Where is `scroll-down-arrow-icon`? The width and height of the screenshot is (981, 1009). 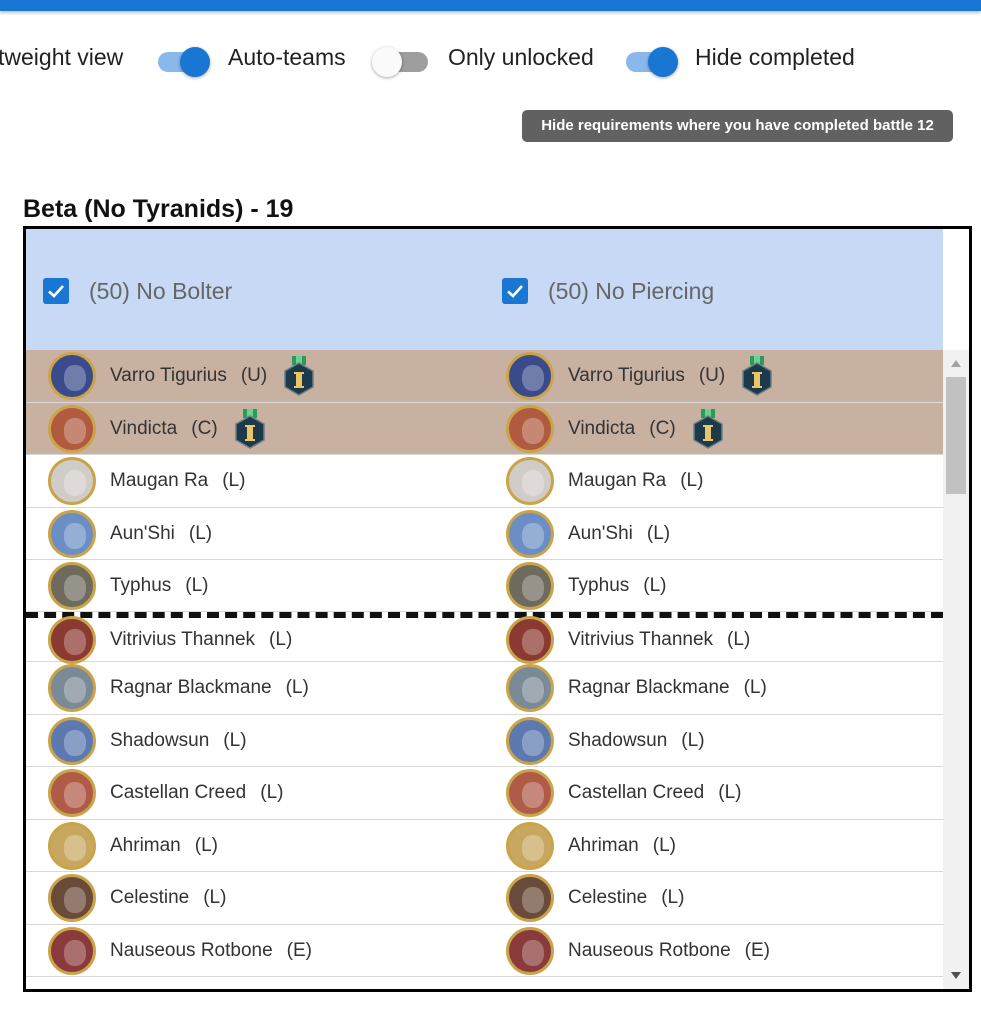
scroll-down-arrow-icon is located at coordinates (956, 975).